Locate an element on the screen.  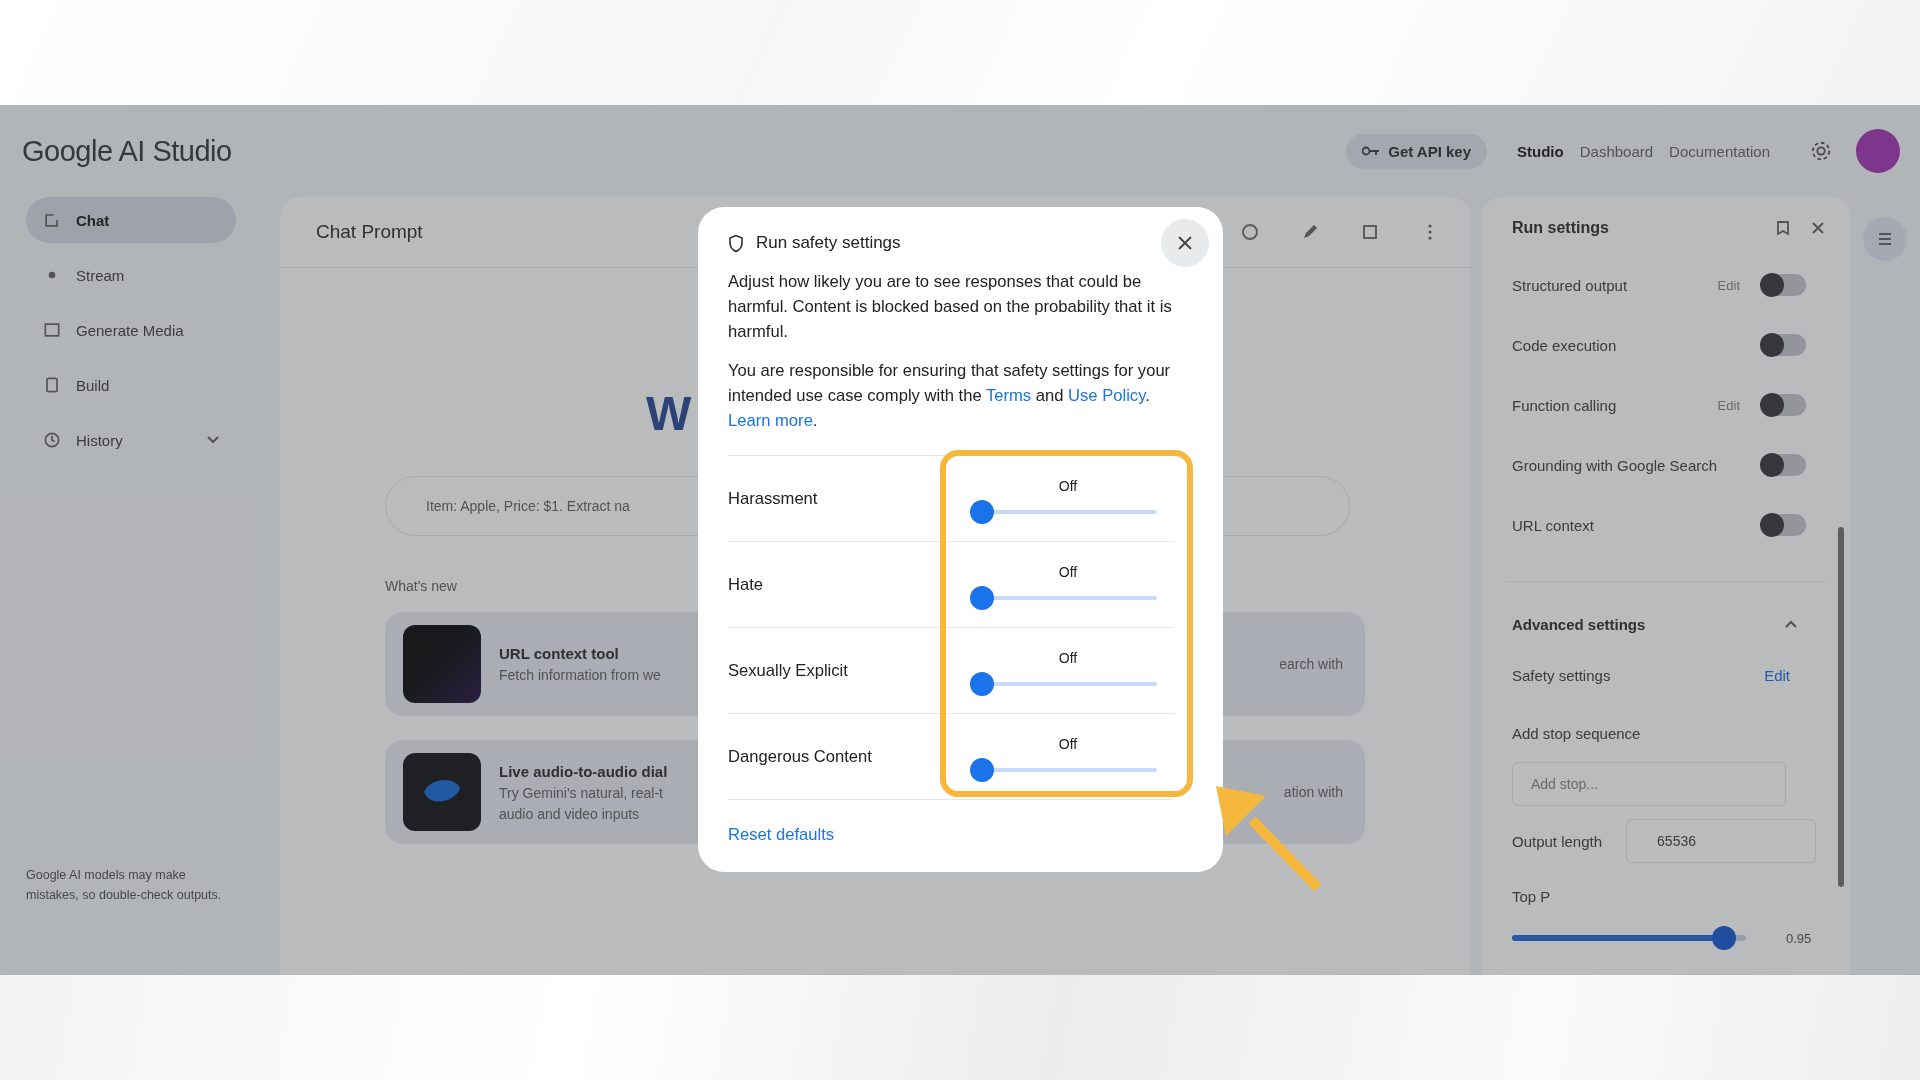
sidebar-item: History is located at coordinates (131, 440).